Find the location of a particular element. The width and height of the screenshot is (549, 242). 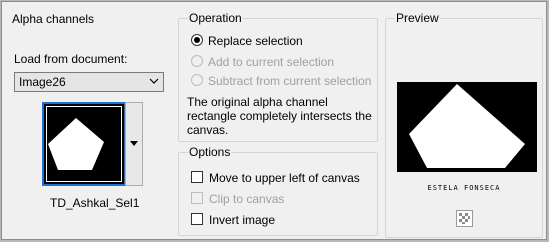

preview-zoom-icon is located at coordinates (464, 218).